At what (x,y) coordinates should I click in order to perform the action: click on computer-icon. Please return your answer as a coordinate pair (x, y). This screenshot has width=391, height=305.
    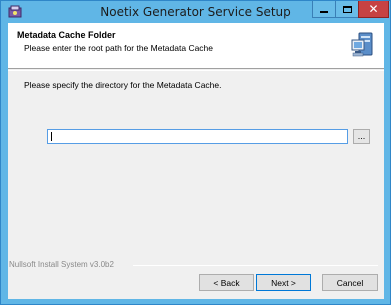
    Looking at the image, I should click on (362, 44).